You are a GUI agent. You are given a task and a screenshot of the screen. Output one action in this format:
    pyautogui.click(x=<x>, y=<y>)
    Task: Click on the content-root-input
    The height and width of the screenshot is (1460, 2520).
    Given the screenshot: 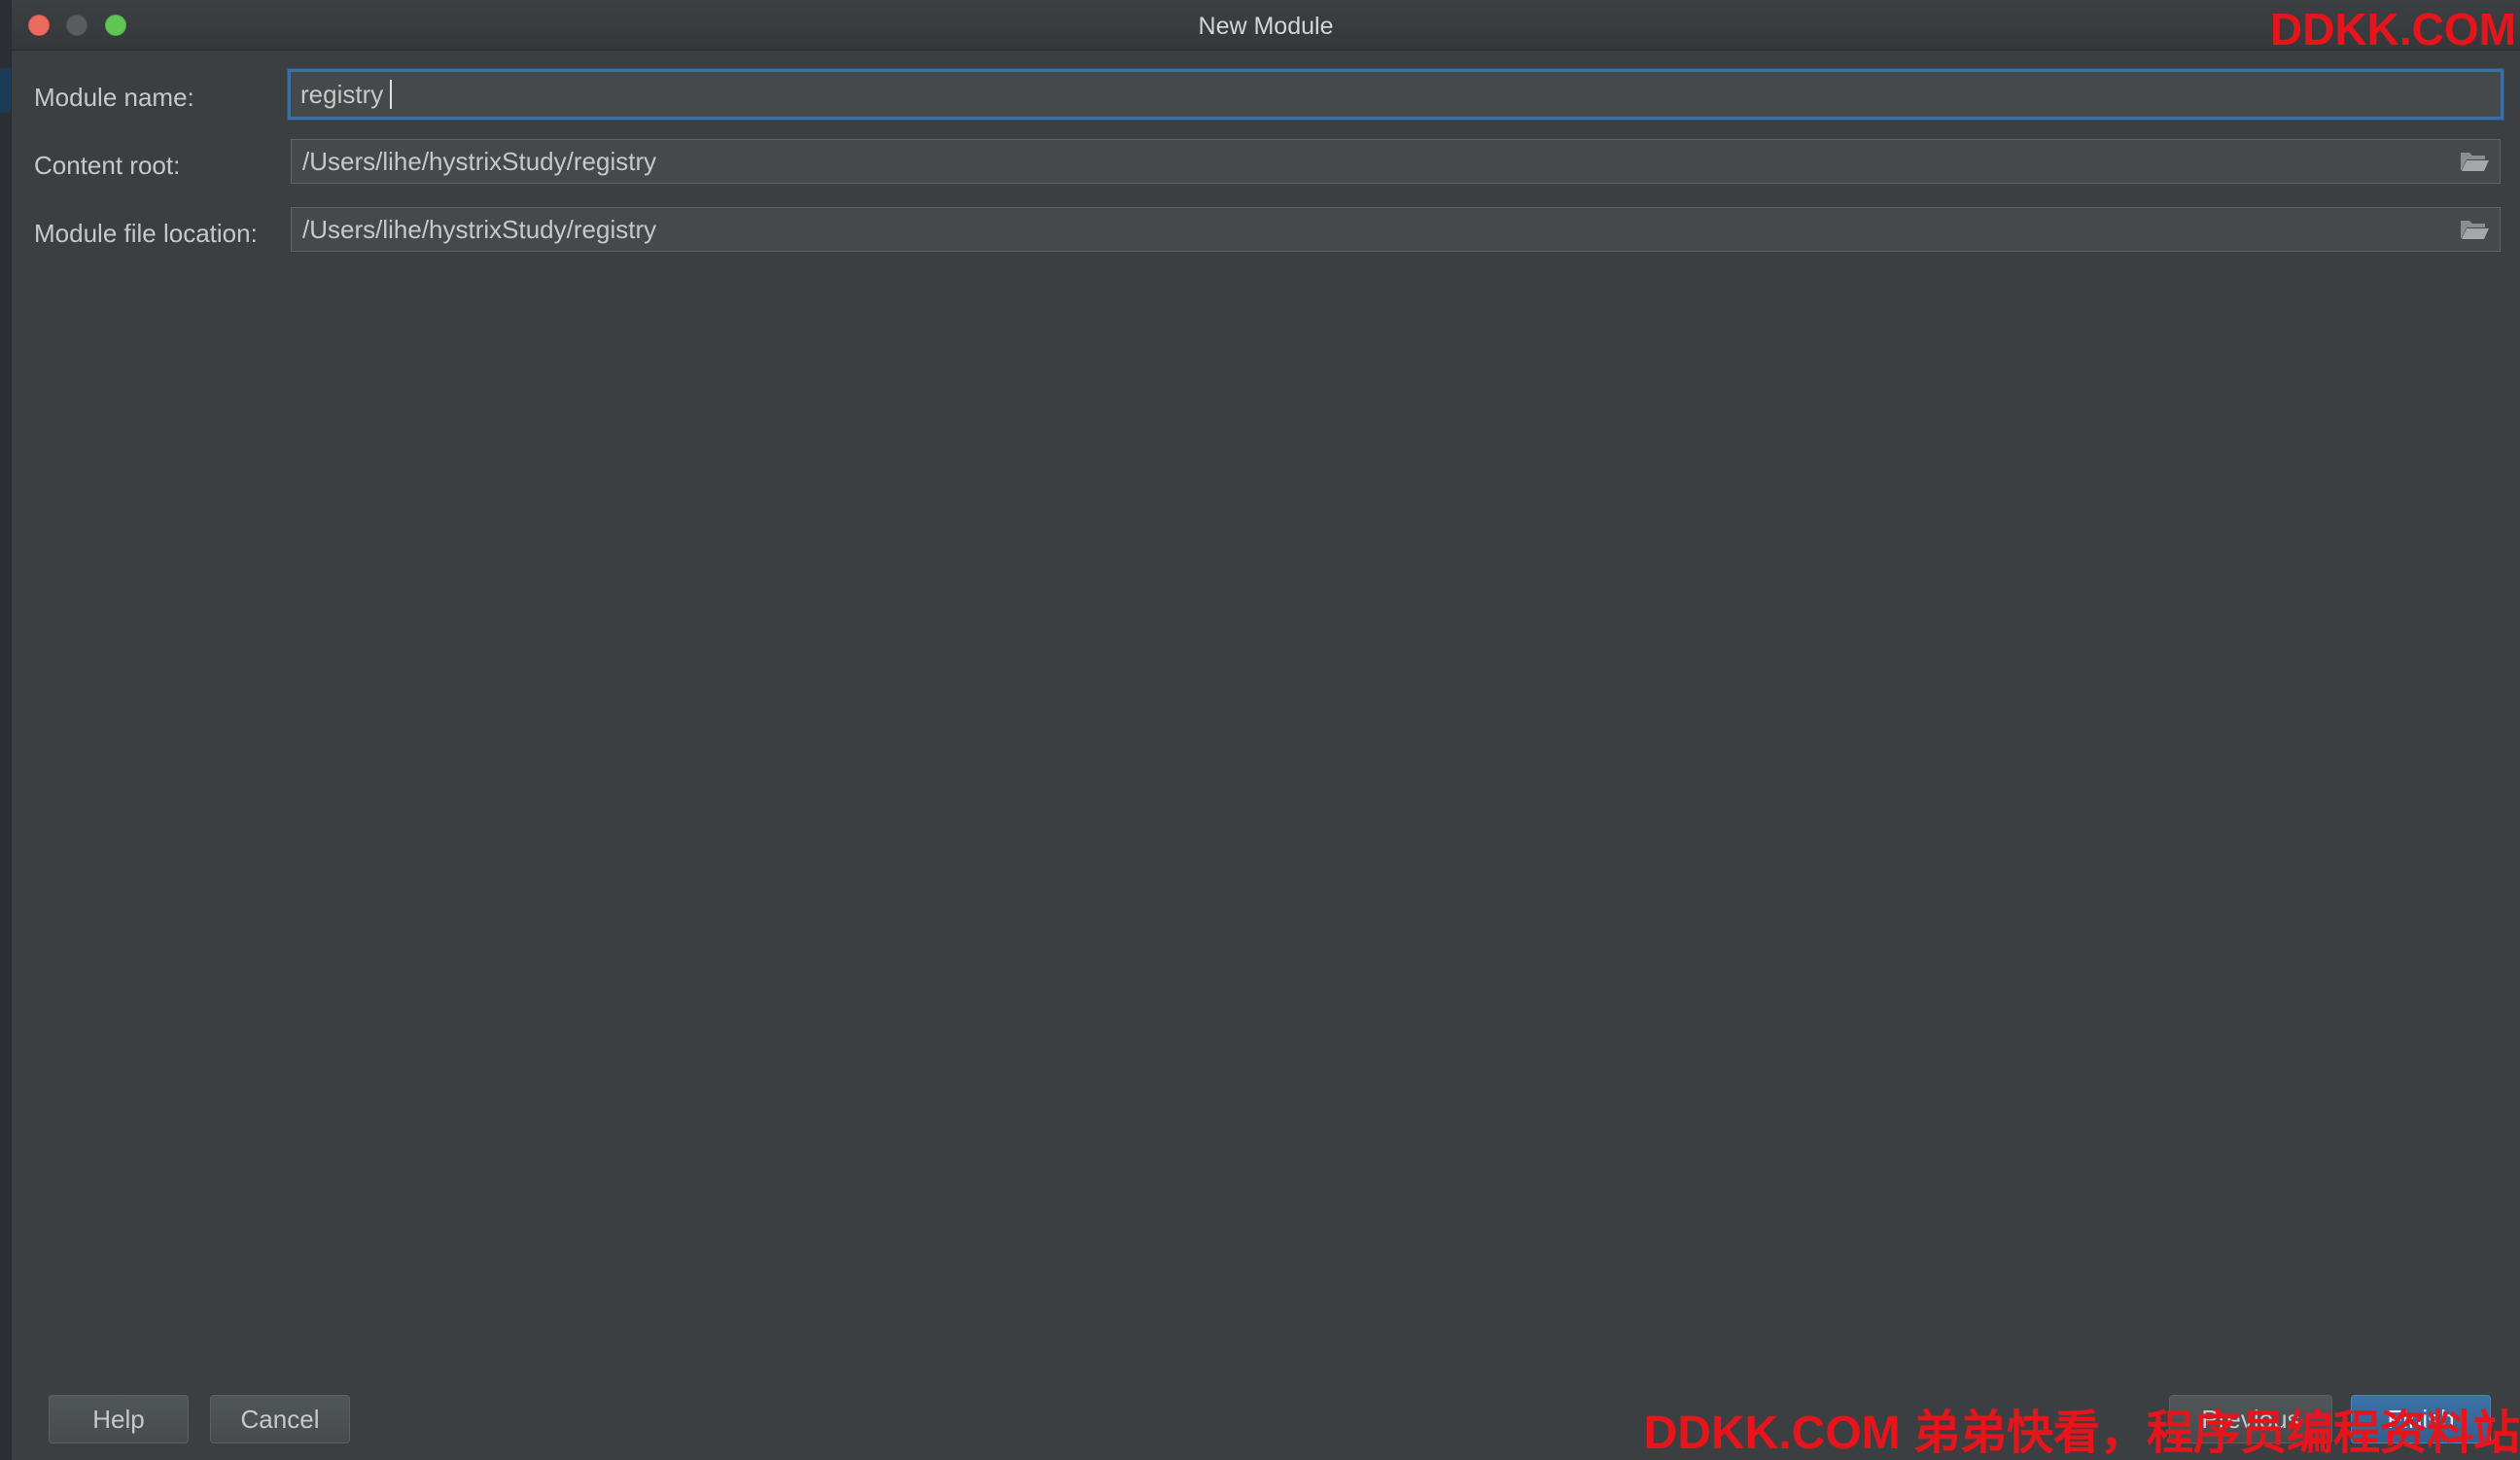 What is the action you would take?
    pyautogui.click(x=1396, y=161)
    